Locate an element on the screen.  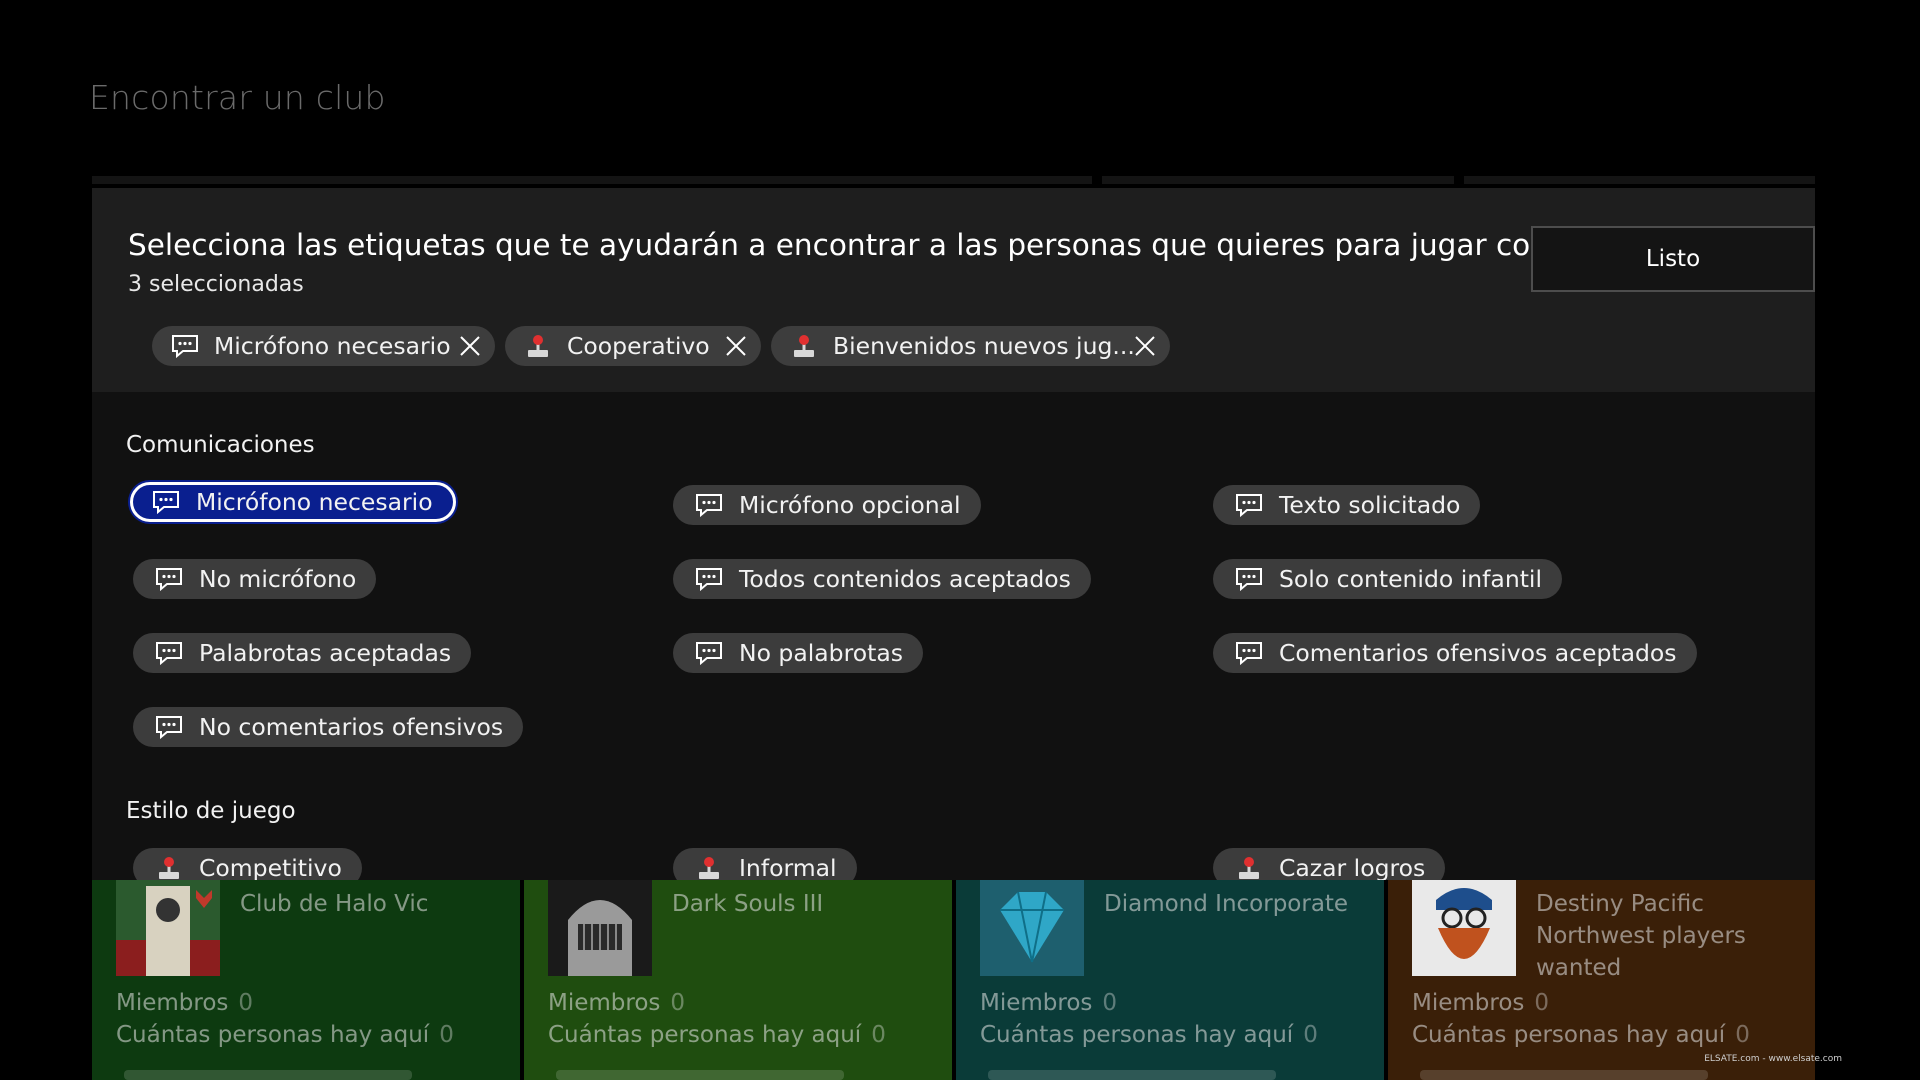
club-name: Club de Halo Vic is located at coordinates (334, 904).